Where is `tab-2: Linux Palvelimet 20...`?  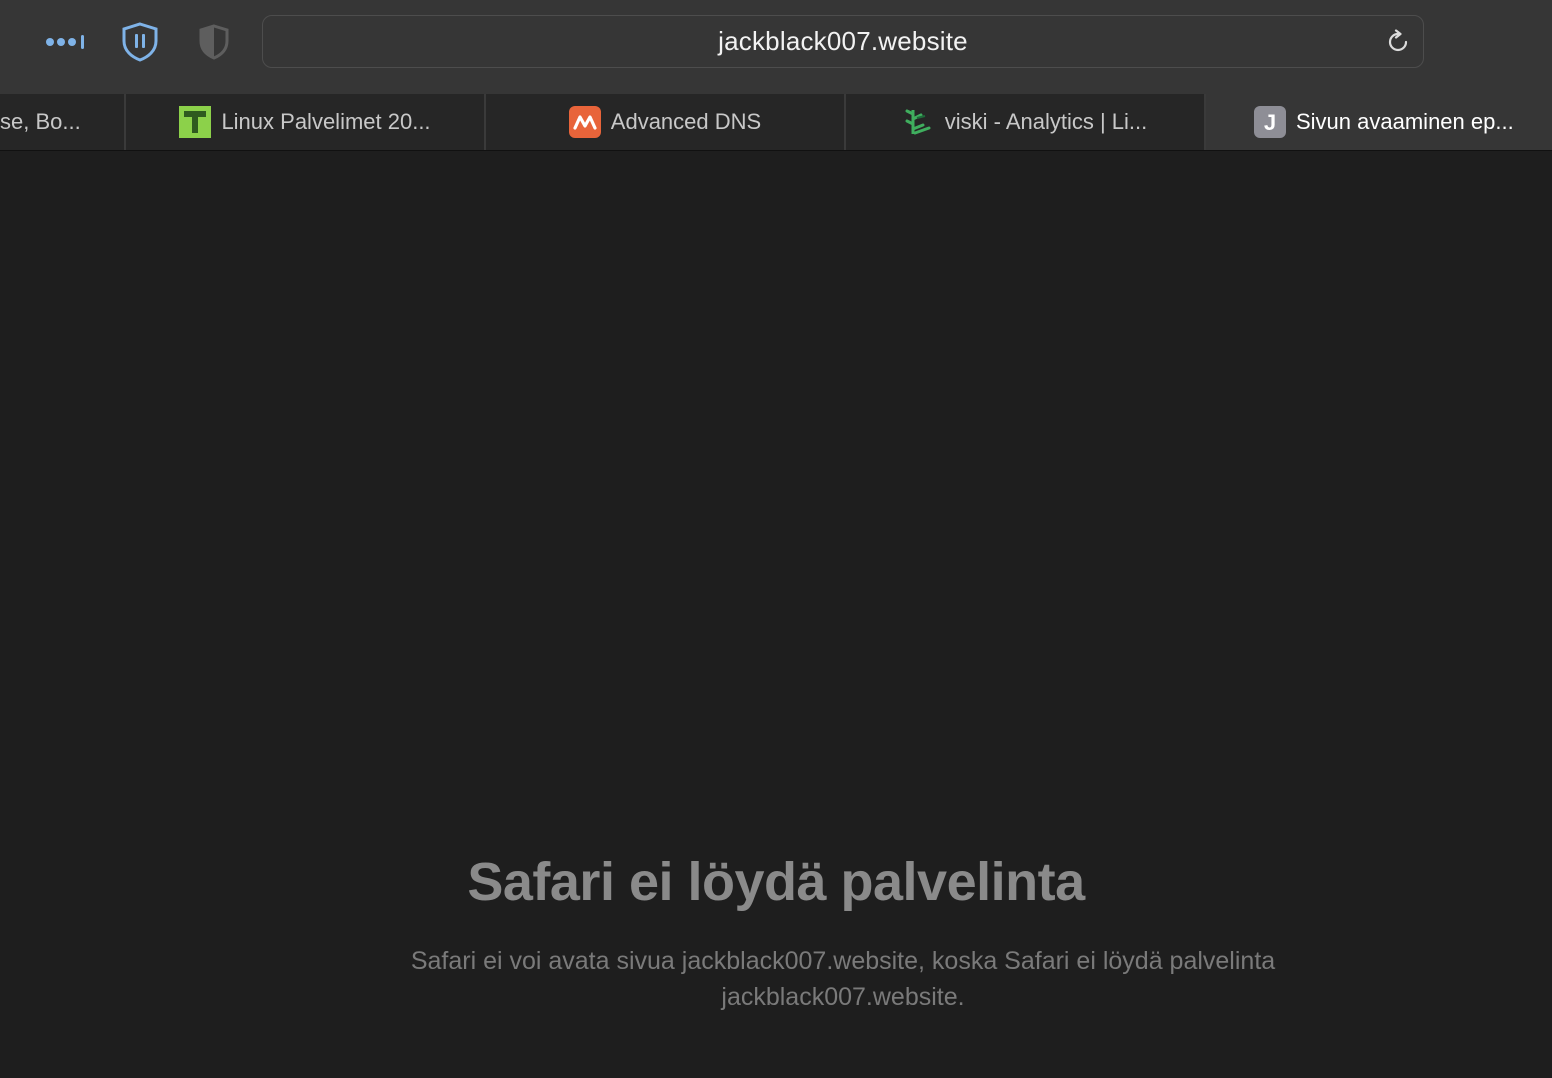
tab-2: Linux Palvelimet 20... is located at coordinates (305, 122).